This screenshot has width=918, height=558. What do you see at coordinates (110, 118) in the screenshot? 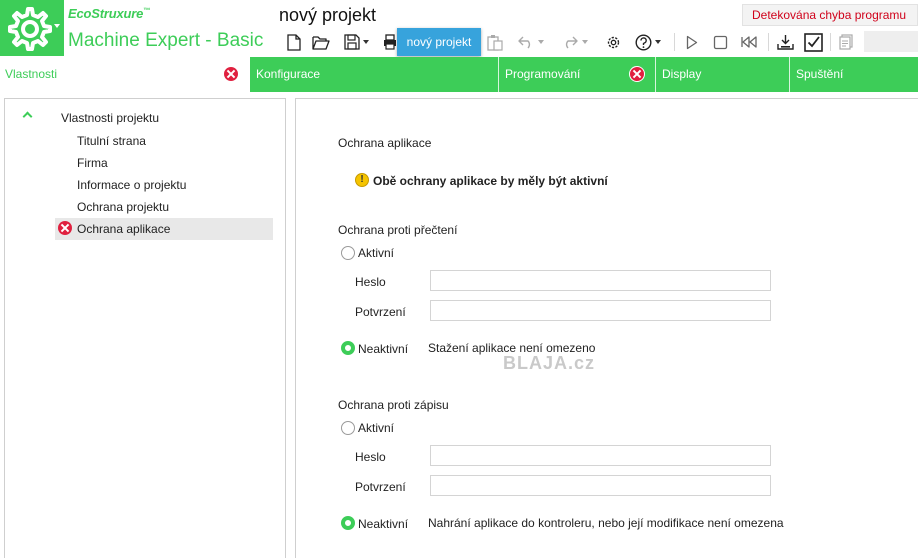
I see `tree-root-project-properties: Vlastnosti projektu` at bounding box center [110, 118].